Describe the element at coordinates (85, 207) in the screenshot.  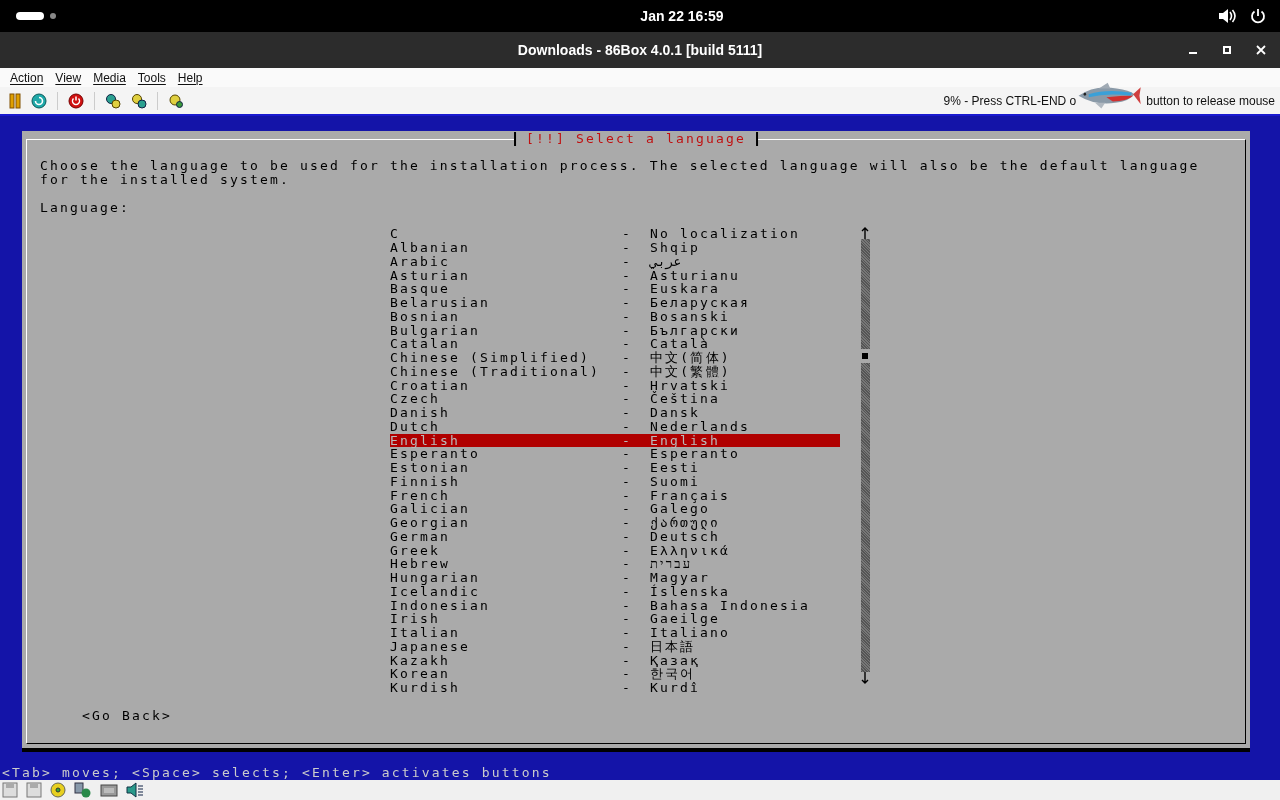
I see `field-label: Language:` at that location.